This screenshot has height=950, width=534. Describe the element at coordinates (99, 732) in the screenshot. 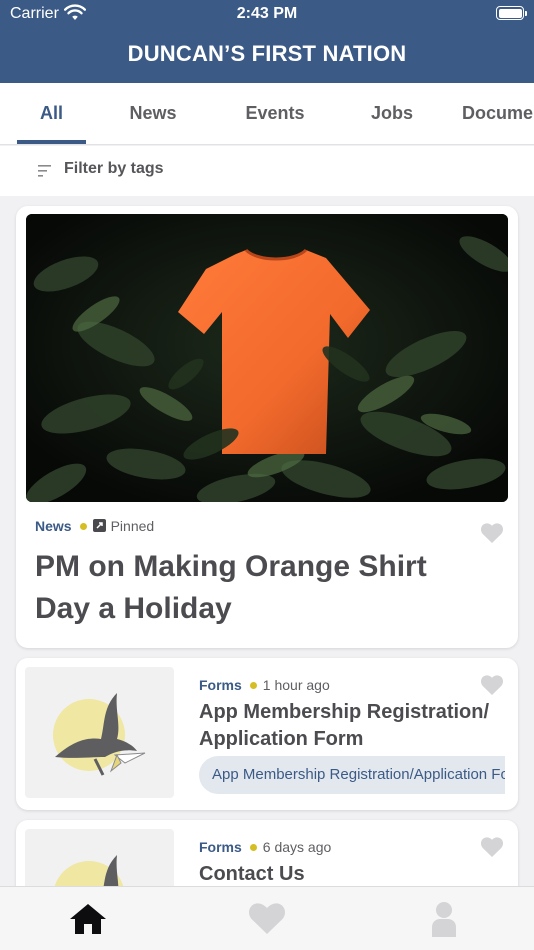

I see `eagle-logo-thumbnail` at that location.